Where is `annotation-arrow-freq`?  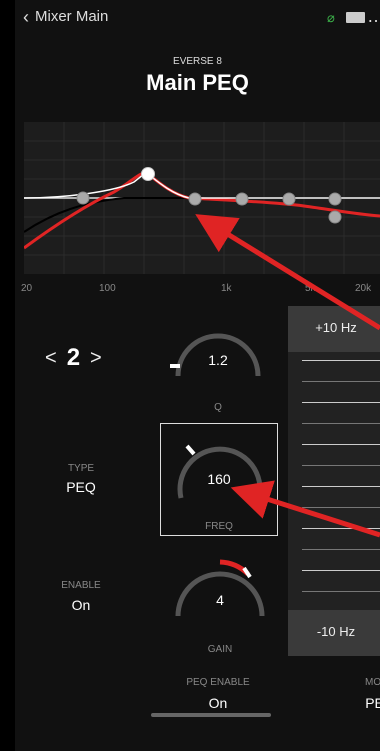 annotation-arrow-freq is located at coordinates (305, 509).